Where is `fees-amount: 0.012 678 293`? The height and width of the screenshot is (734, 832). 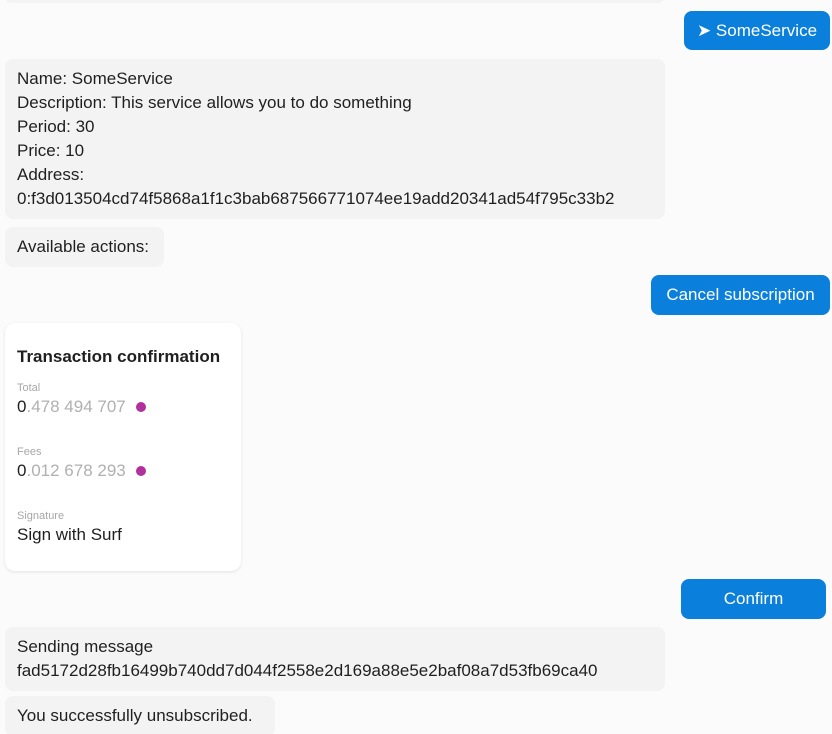 fees-amount: 0.012 678 293 is located at coordinates (123, 471).